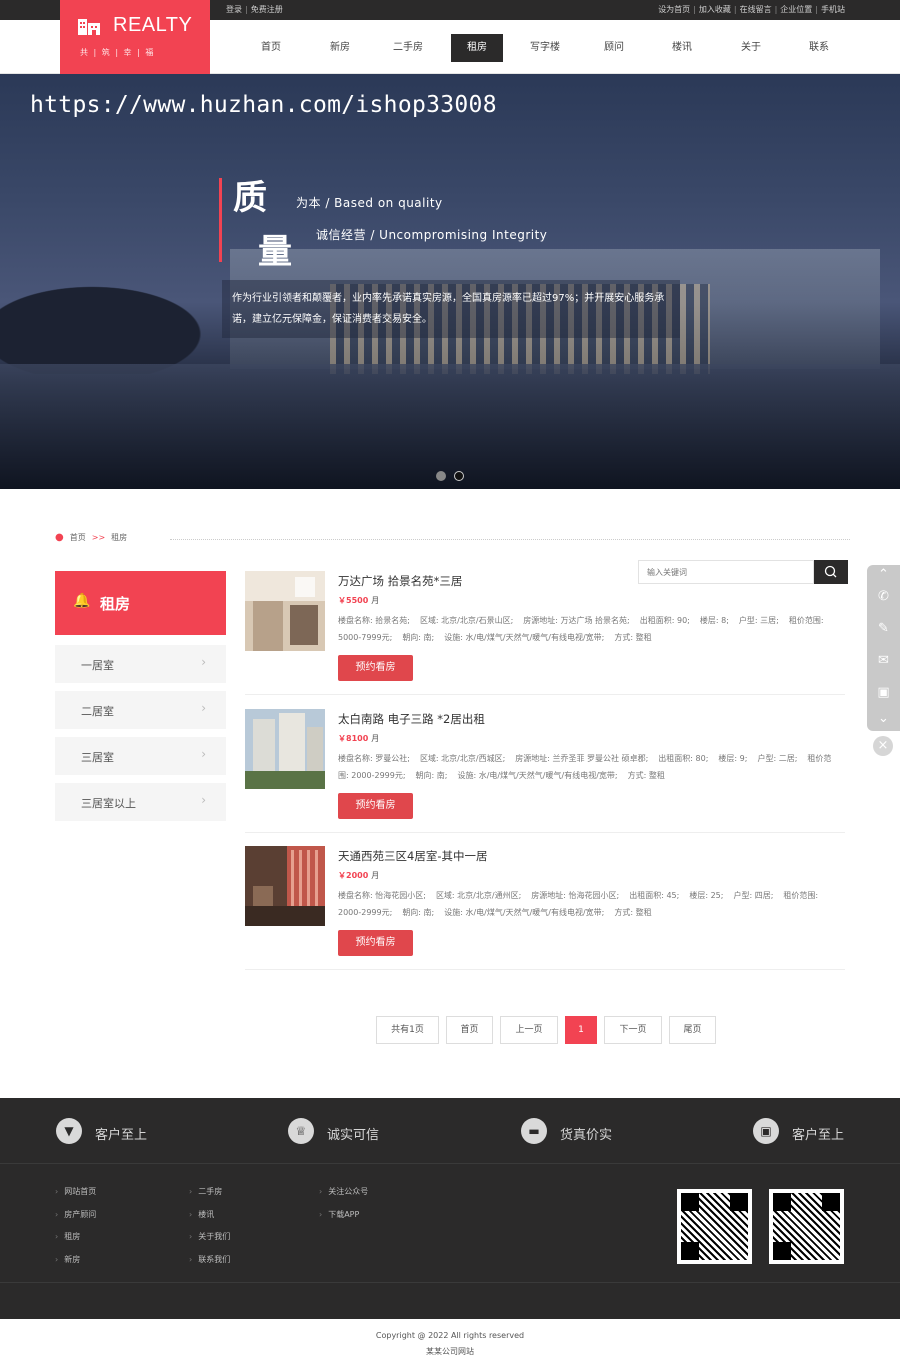 This screenshot has height=1364, width=900. I want to click on nav-contact: 联系, so click(819, 48).